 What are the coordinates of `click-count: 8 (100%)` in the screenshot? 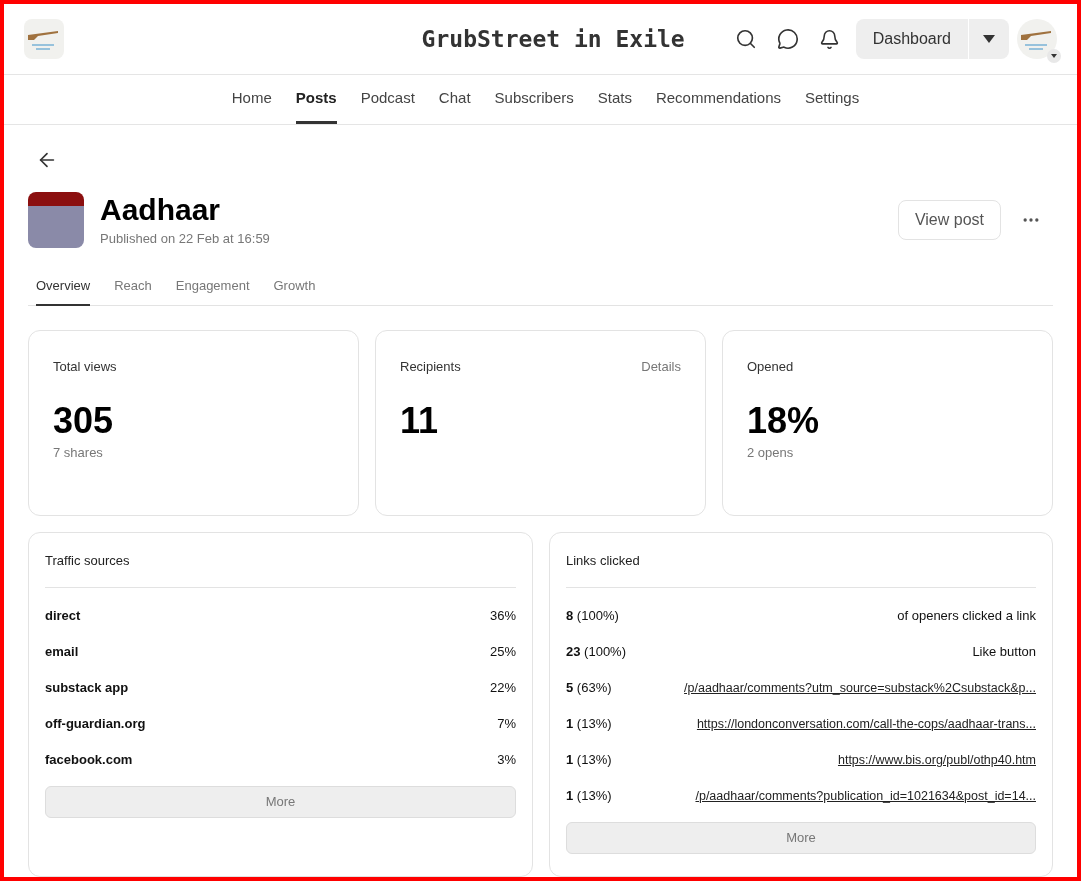 It's located at (592, 616).